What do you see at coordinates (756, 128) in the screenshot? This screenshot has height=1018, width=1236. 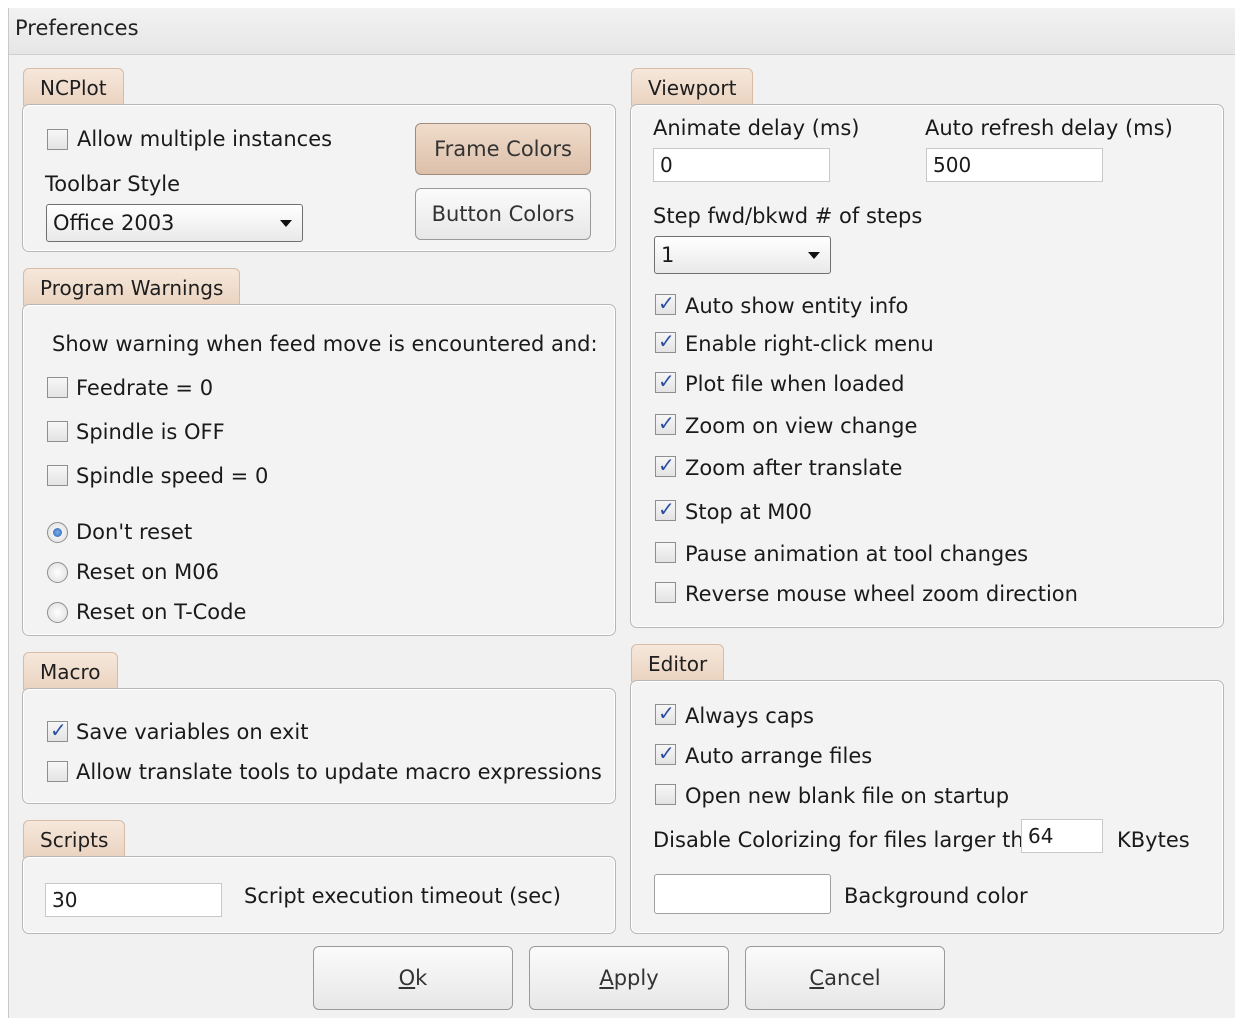 I see `animate-delay-label: Animate delay (ms)` at bounding box center [756, 128].